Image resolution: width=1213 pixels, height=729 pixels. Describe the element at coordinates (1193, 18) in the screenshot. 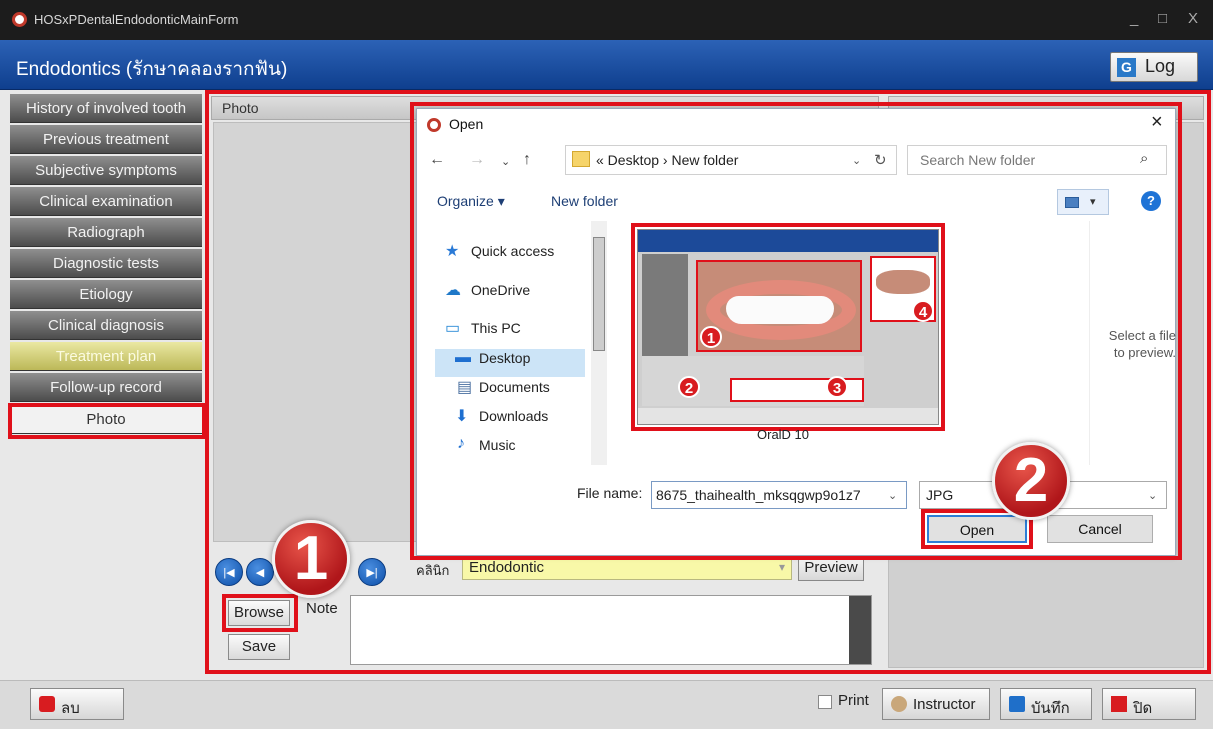

I see `close-window-button: X` at that location.